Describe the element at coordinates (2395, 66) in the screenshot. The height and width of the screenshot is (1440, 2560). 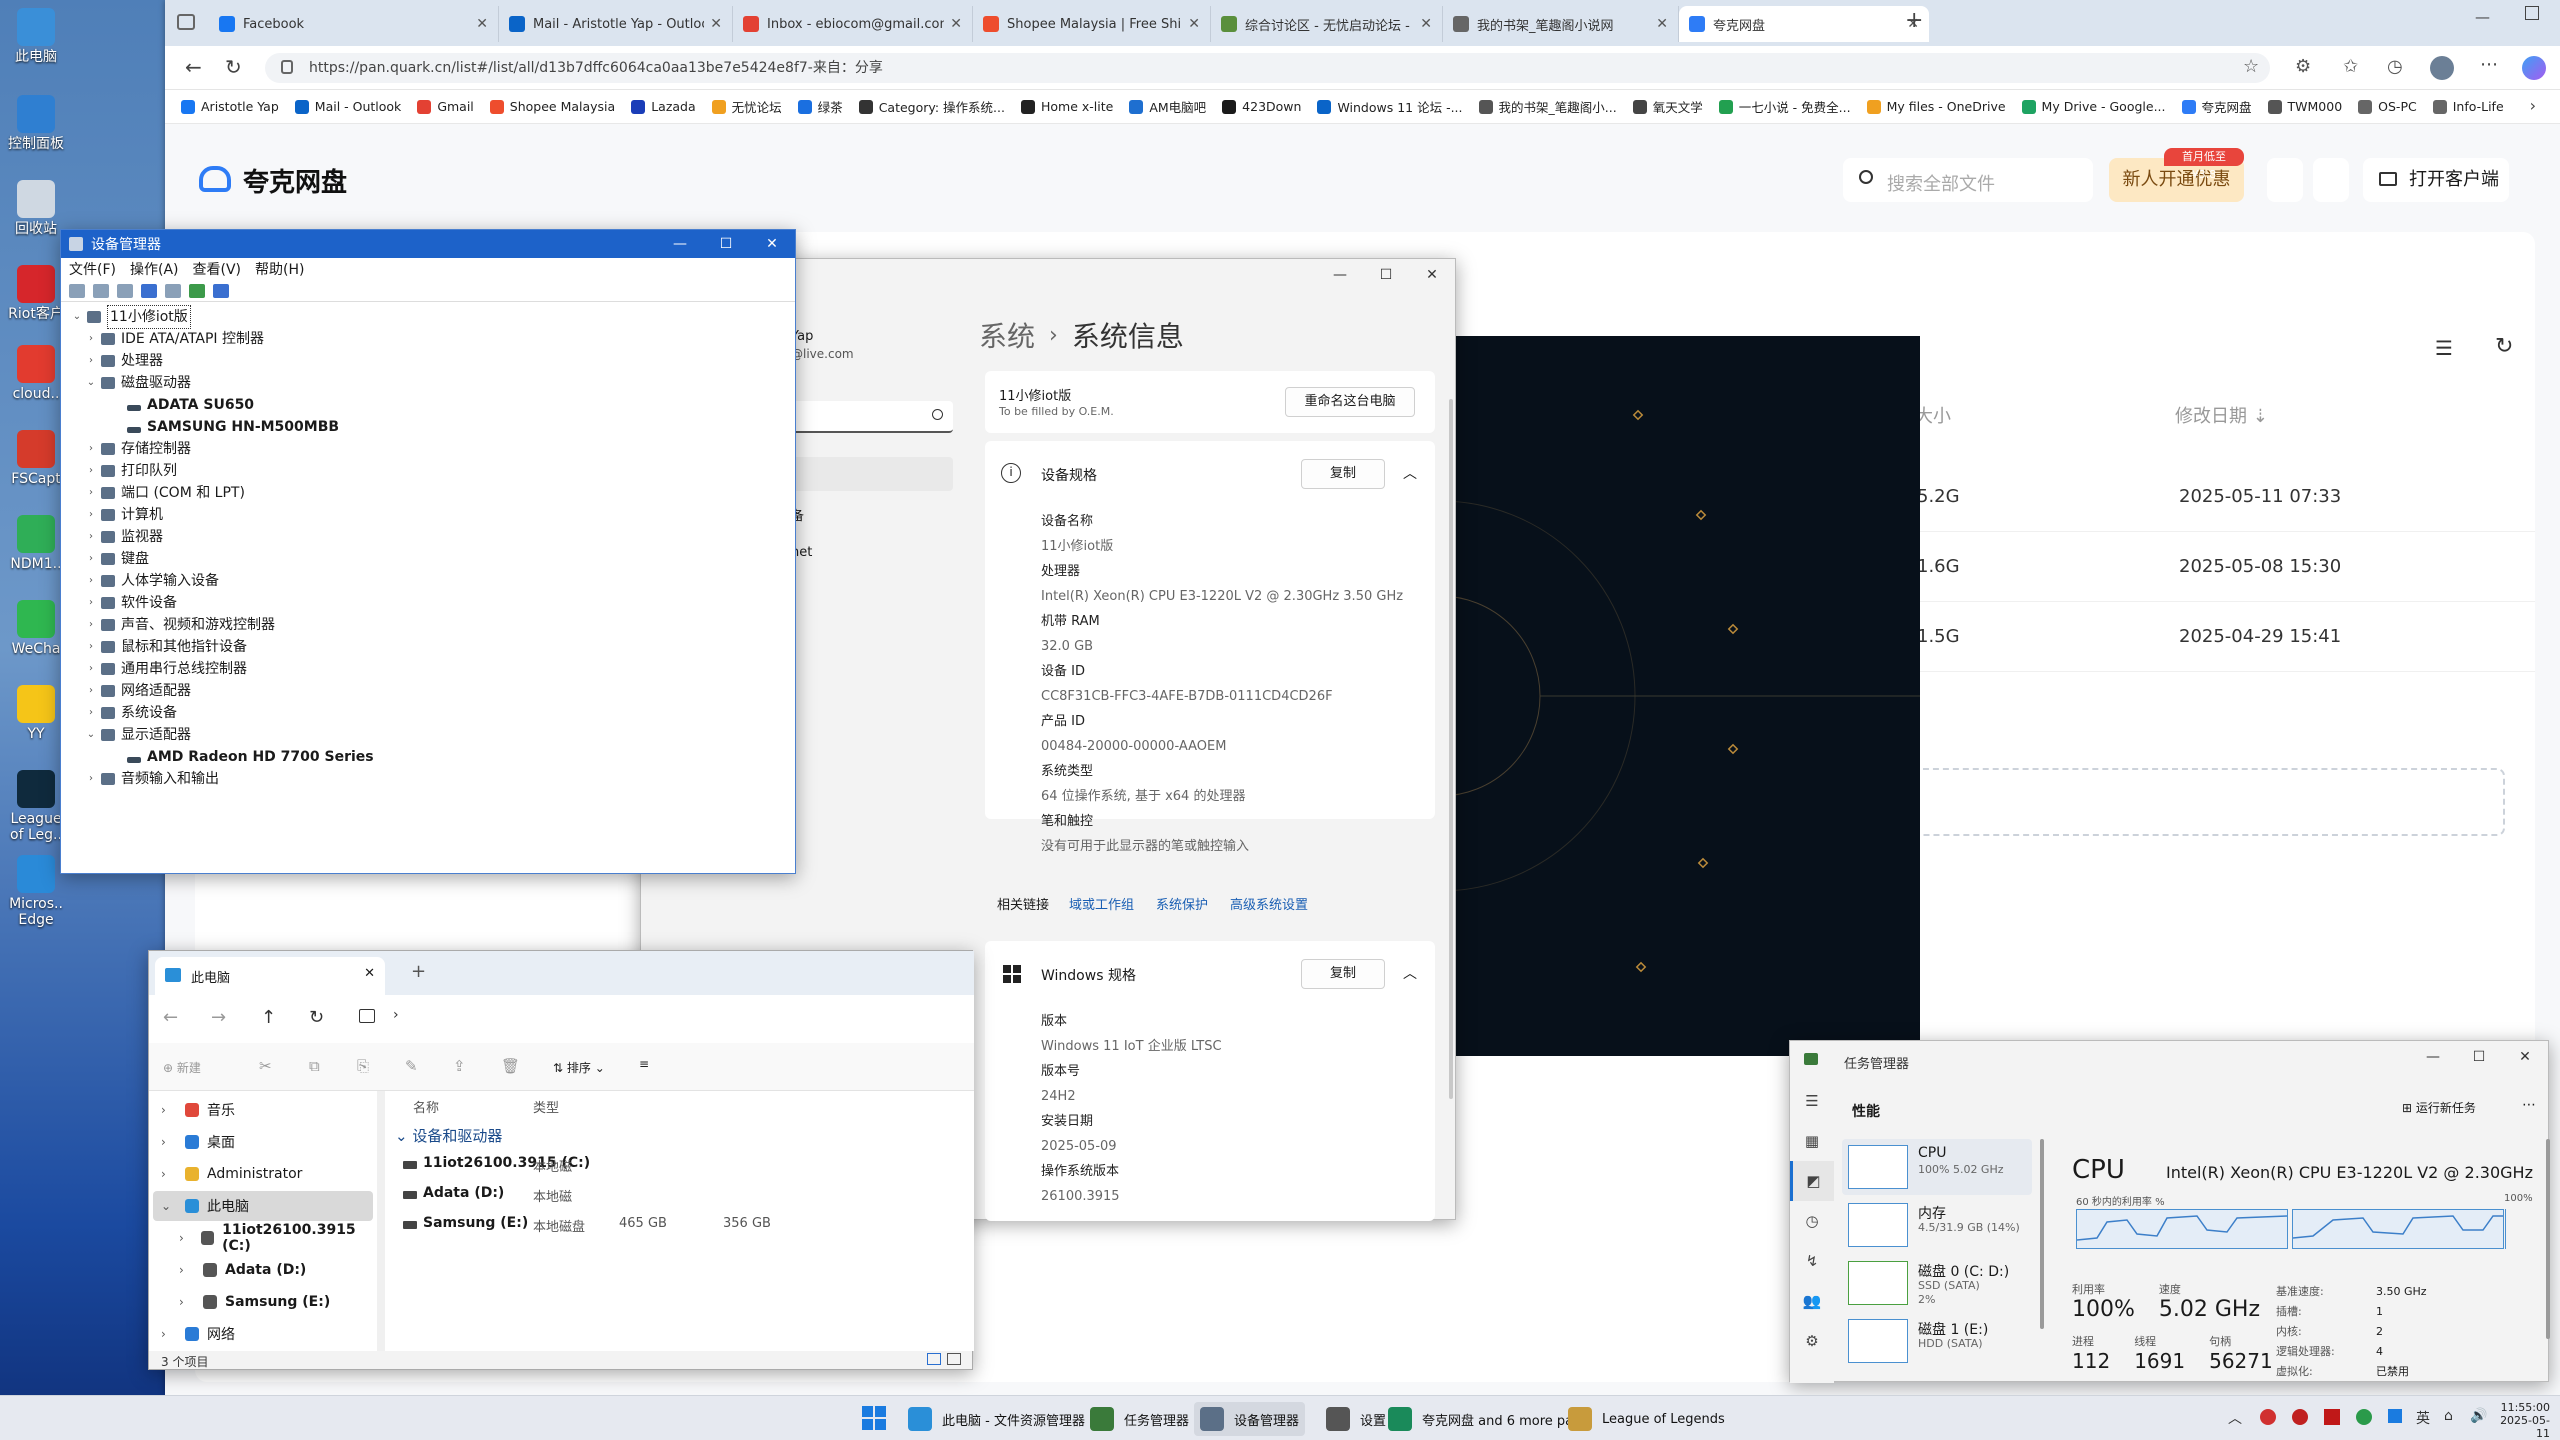
I see `history-icon: ◷` at that location.